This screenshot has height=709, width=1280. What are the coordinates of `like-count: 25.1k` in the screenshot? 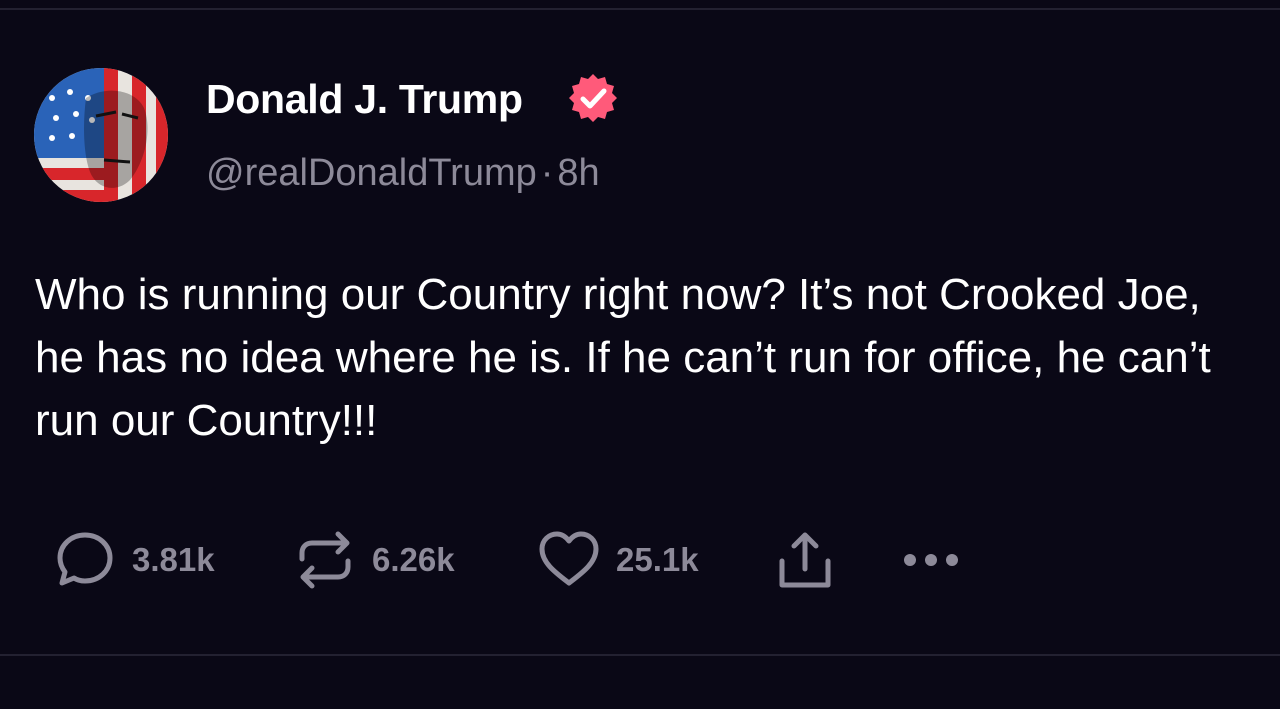 It's located at (657, 559).